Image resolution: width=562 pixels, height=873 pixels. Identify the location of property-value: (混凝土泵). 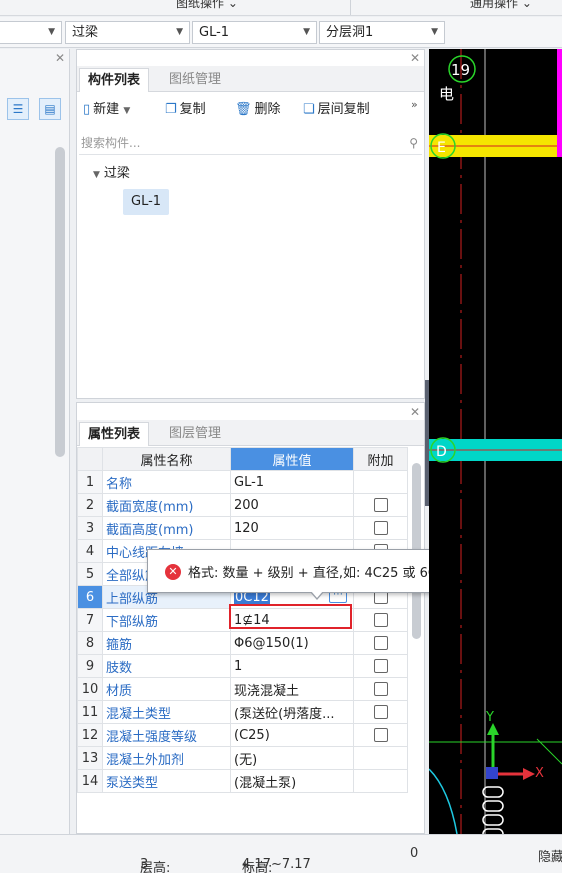
(292, 781).